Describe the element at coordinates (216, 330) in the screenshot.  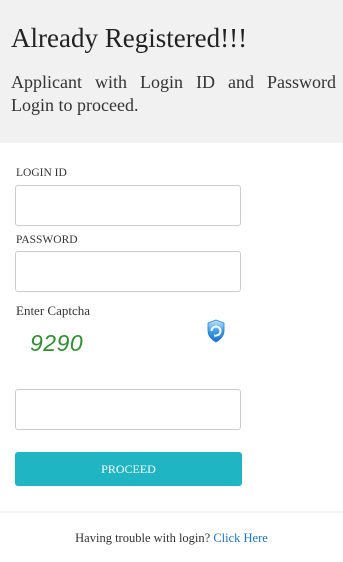
I see `refresh-icon` at that location.